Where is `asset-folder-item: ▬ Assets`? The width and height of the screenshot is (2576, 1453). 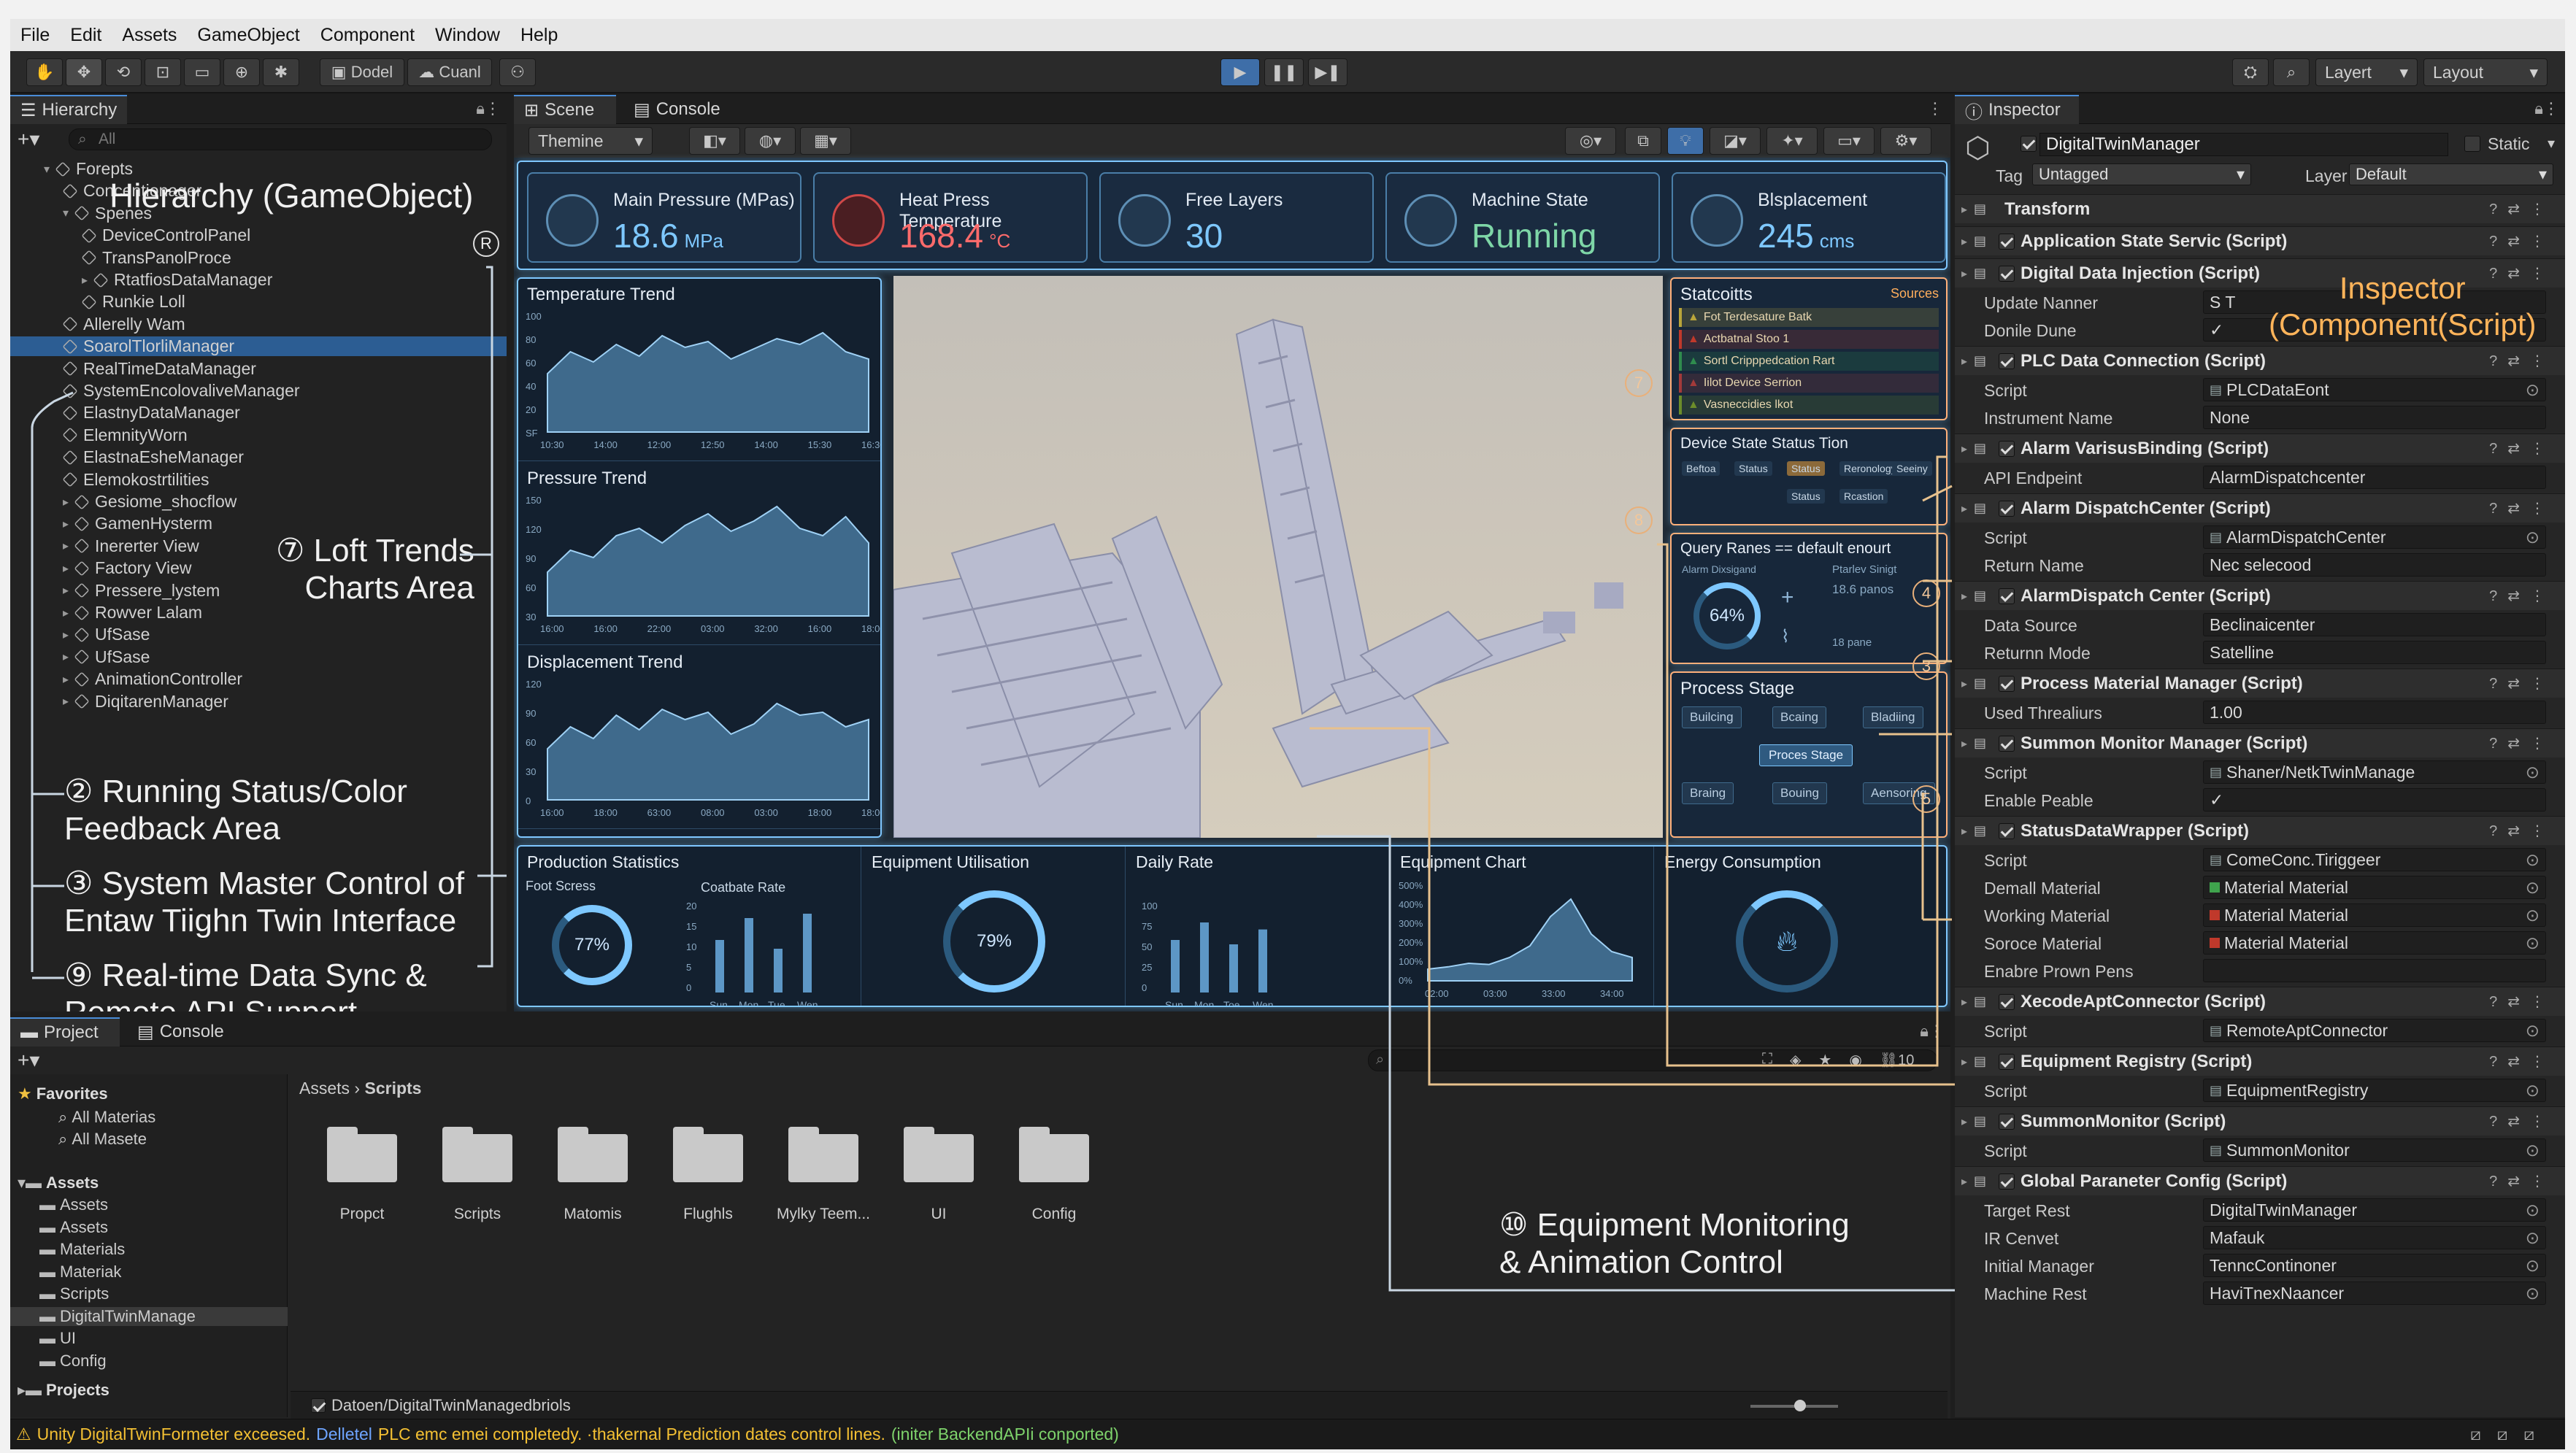 asset-folder-item: ▬ Assets is located at coordinates (163, 1227).